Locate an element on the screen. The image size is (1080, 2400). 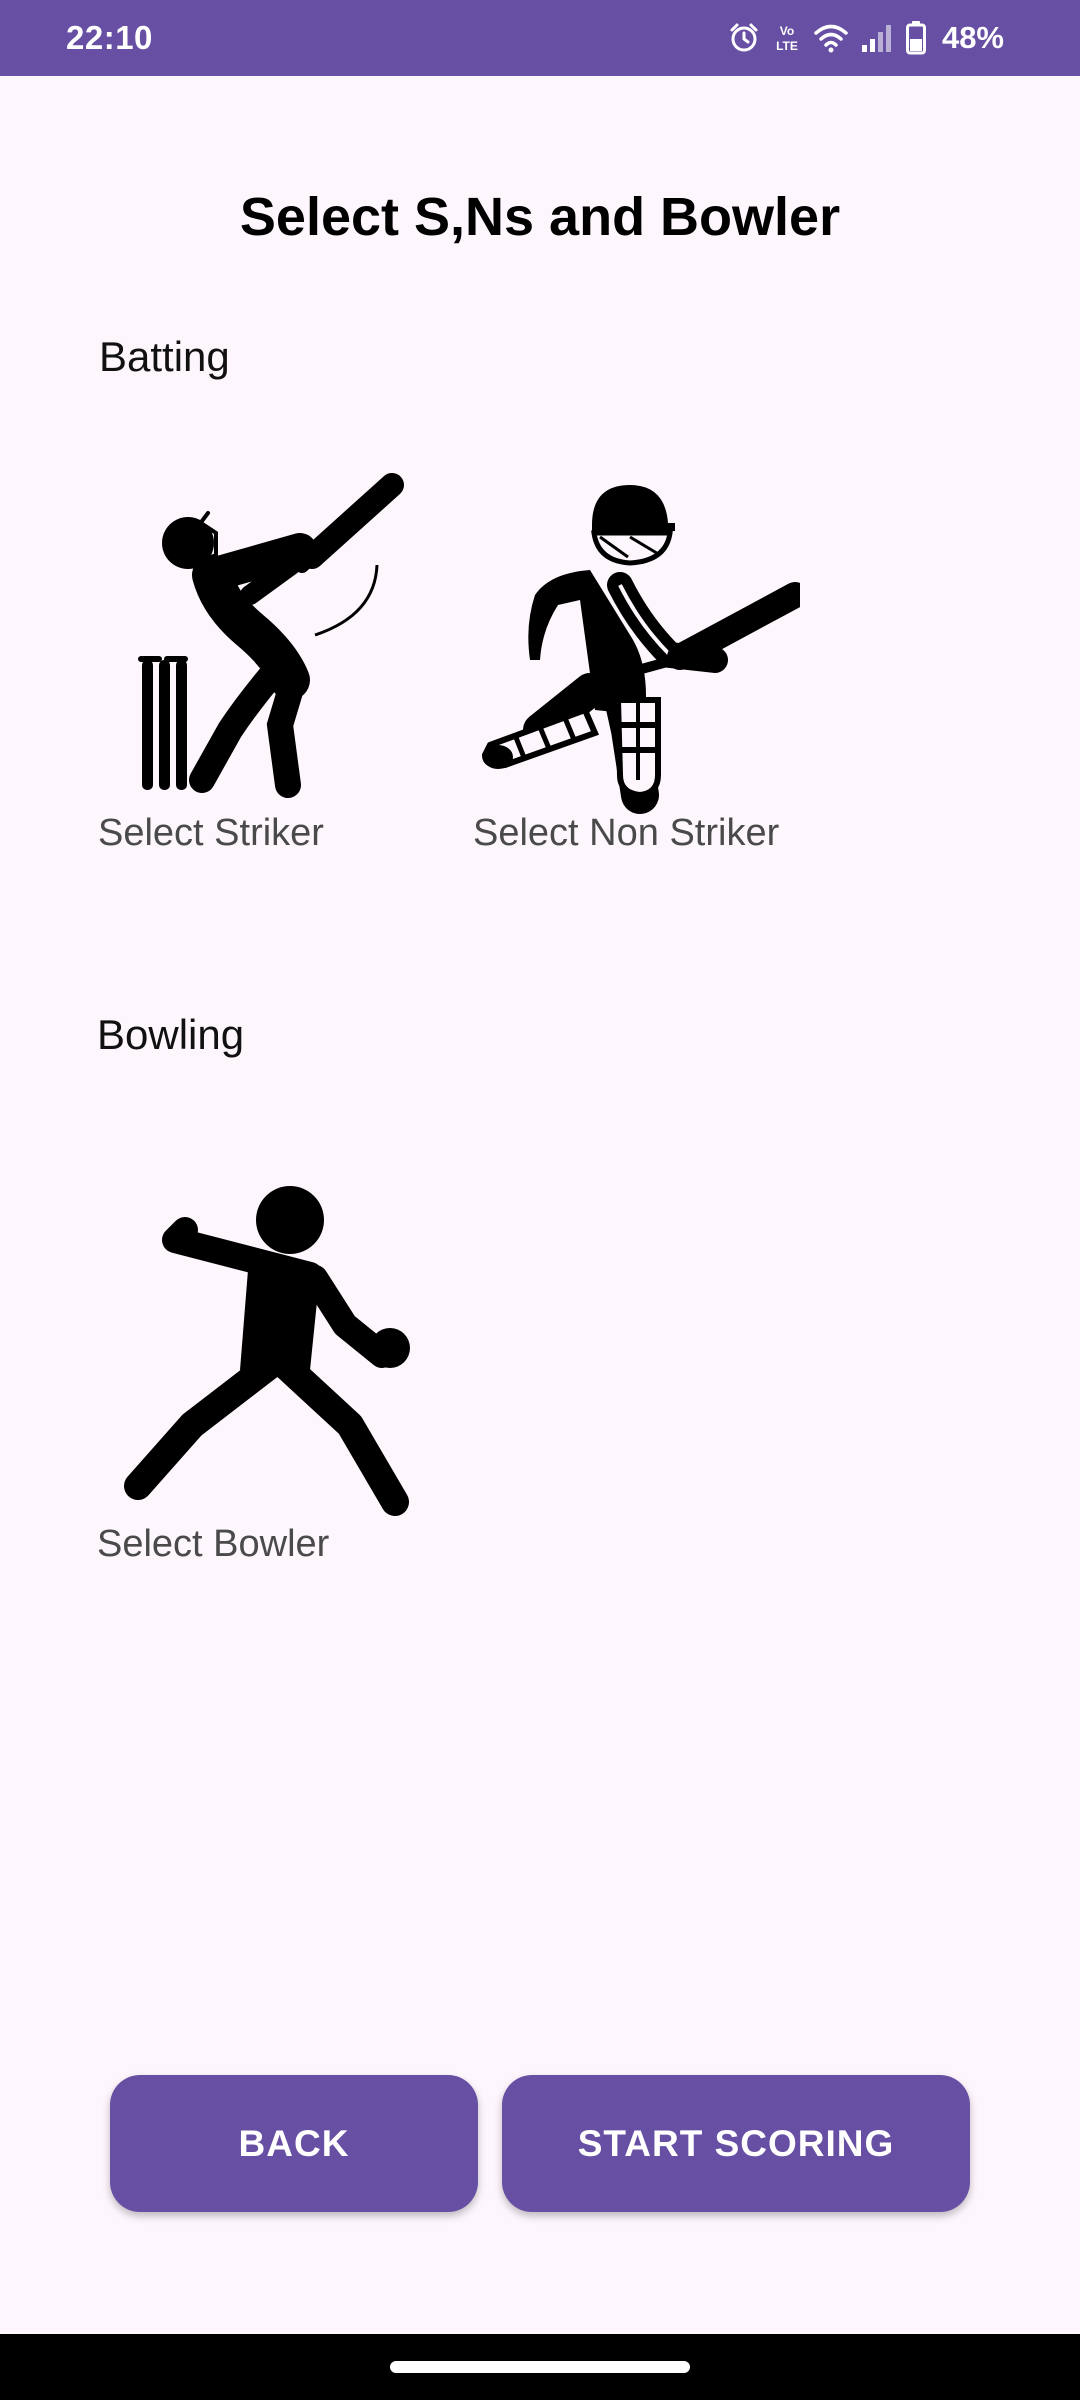
select-striker-label: Select Striker is located at coordinates (211, 833).